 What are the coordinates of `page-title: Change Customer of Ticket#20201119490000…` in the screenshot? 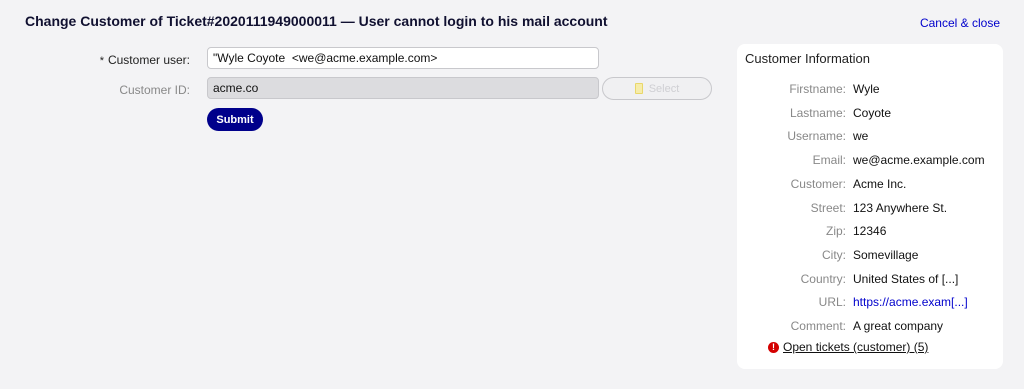 It's located at (316, 21).